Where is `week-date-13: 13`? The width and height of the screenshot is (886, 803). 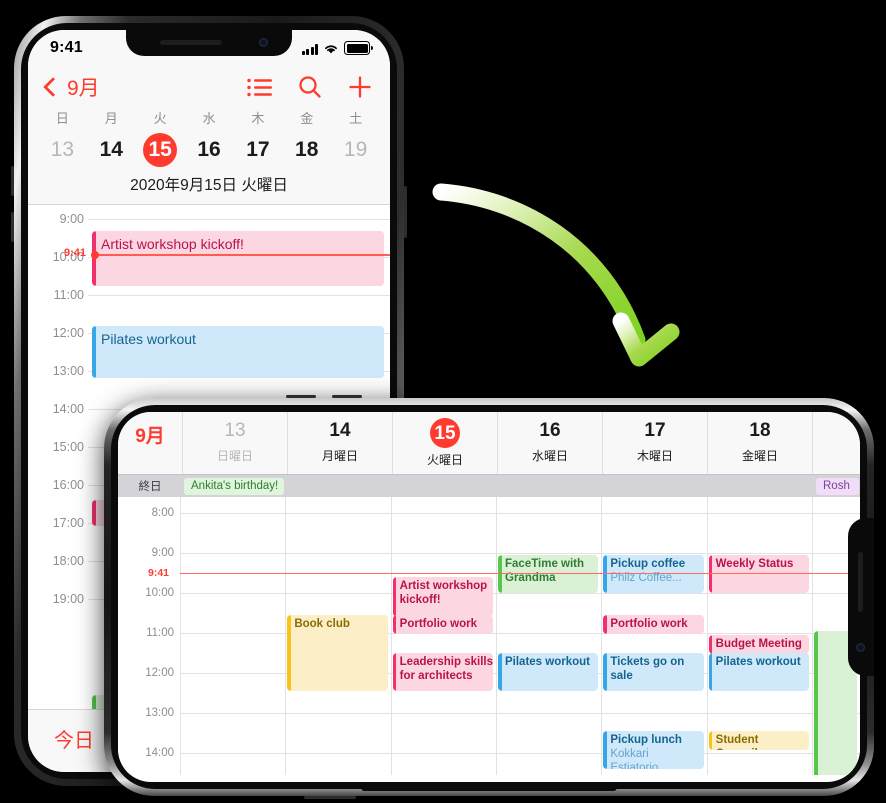
week-date-13: 13 is located at coordinates (62, 152).